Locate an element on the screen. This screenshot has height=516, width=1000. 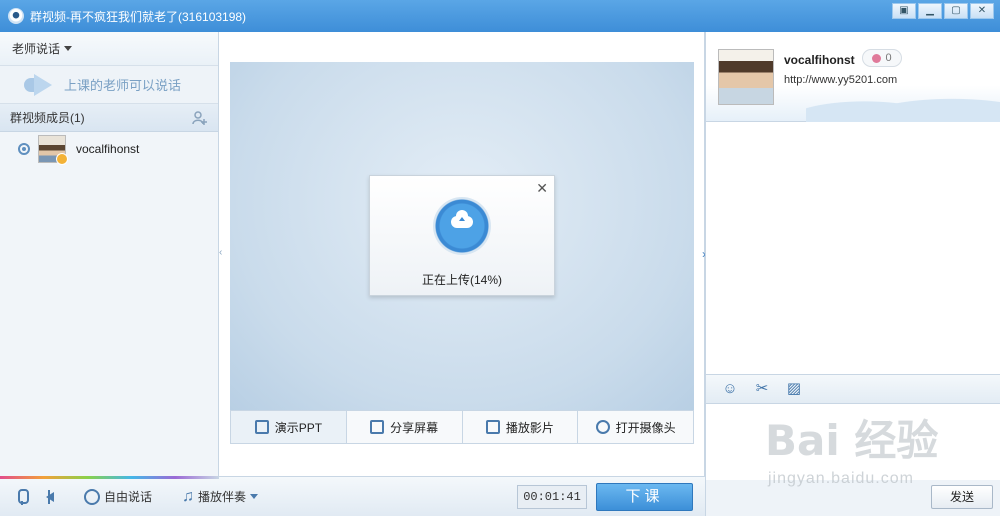
end-class-button: 下课 is located at coordinates (644, 497).